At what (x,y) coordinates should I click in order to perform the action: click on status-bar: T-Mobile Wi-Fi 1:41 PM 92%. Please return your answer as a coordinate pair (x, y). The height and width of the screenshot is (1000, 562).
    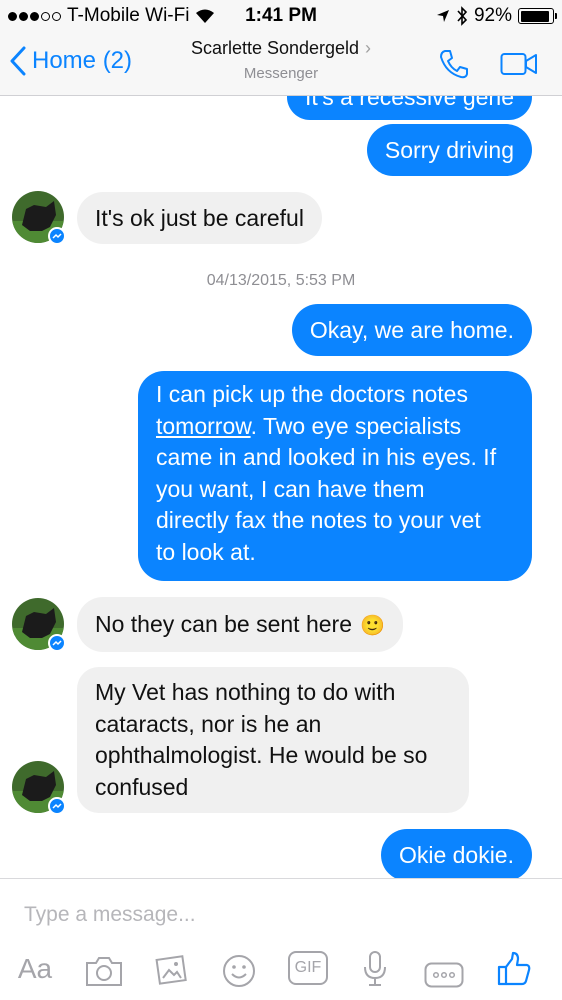
    Looking at the image, I should click on (281, 17).